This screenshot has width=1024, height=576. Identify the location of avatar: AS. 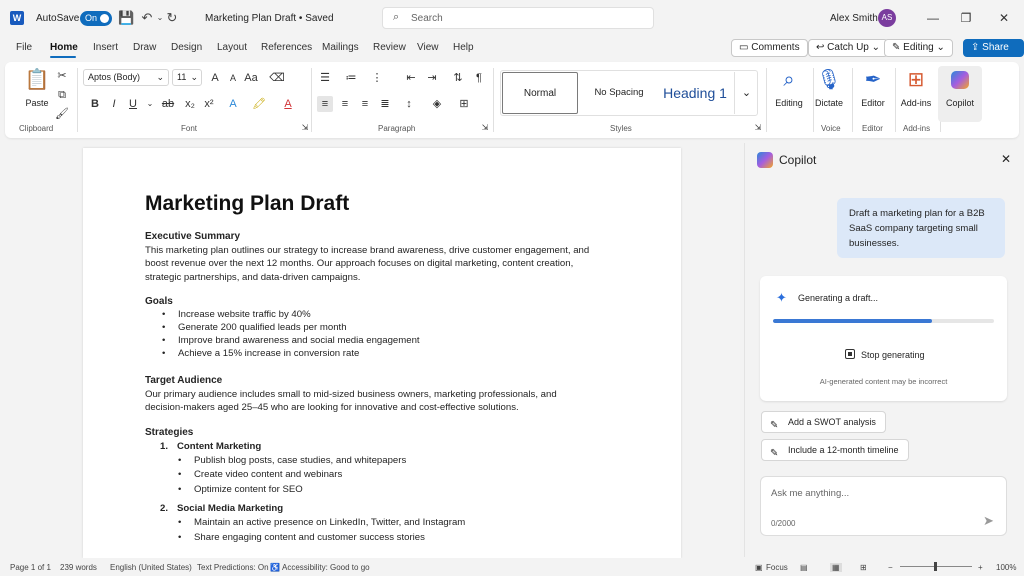
(887, 18).